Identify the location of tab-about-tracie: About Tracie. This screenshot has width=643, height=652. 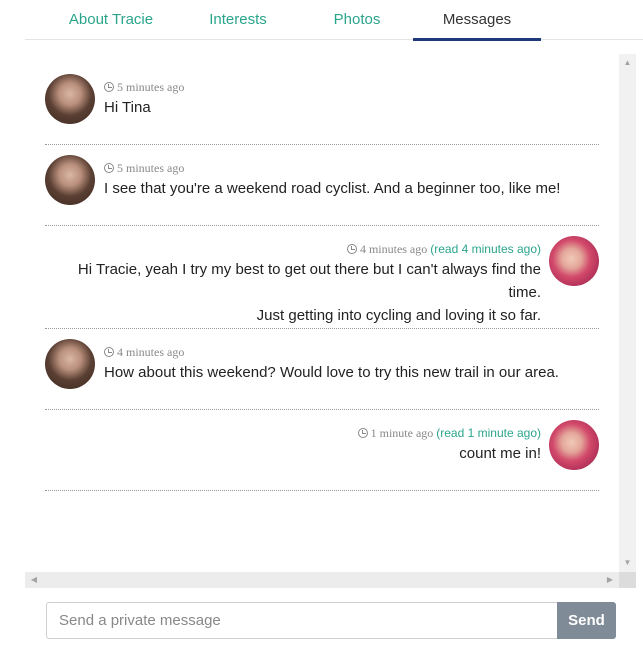
(111, 20).